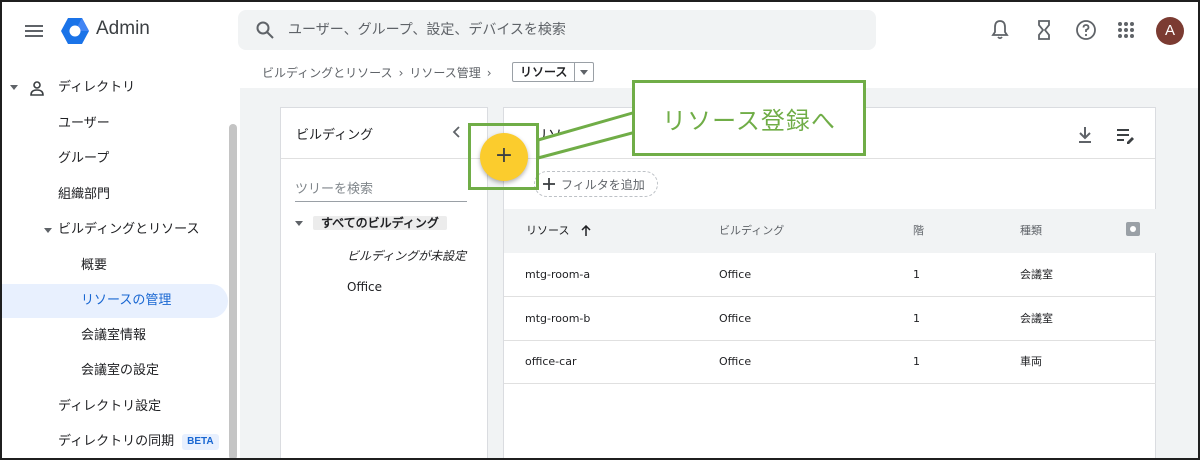 Image resolution: width=1200 pixels, height=460 pixels. What do you see at coordinates (75, 31) in the screenshot?
I see `admin-logo-icon` at bounding box center [75, 31].